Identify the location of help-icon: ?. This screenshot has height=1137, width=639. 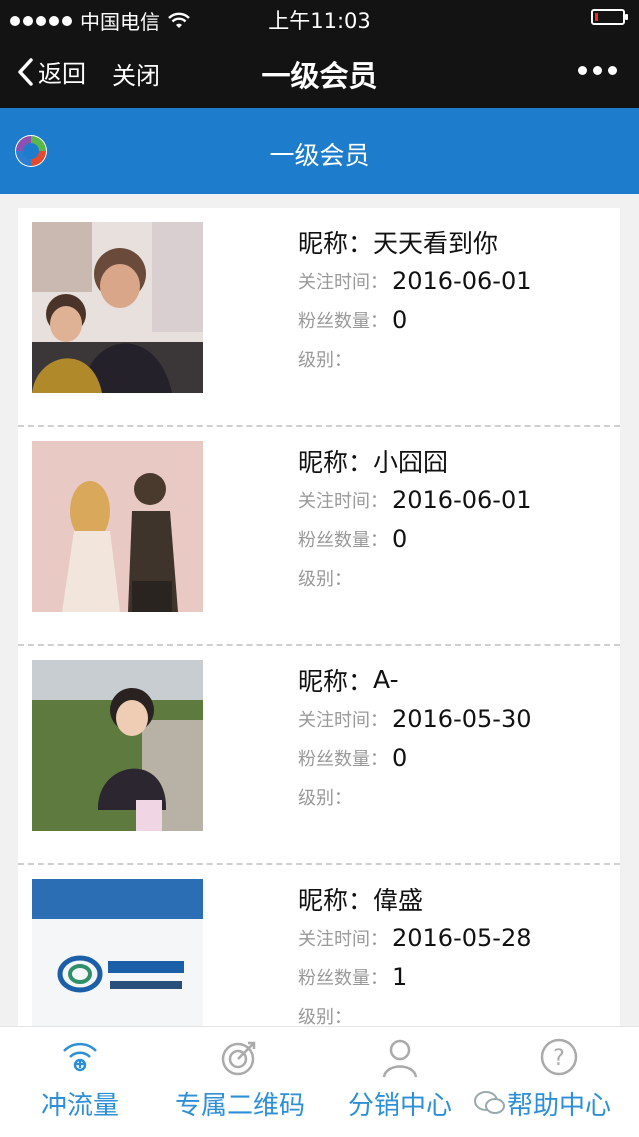
(559, 1057).